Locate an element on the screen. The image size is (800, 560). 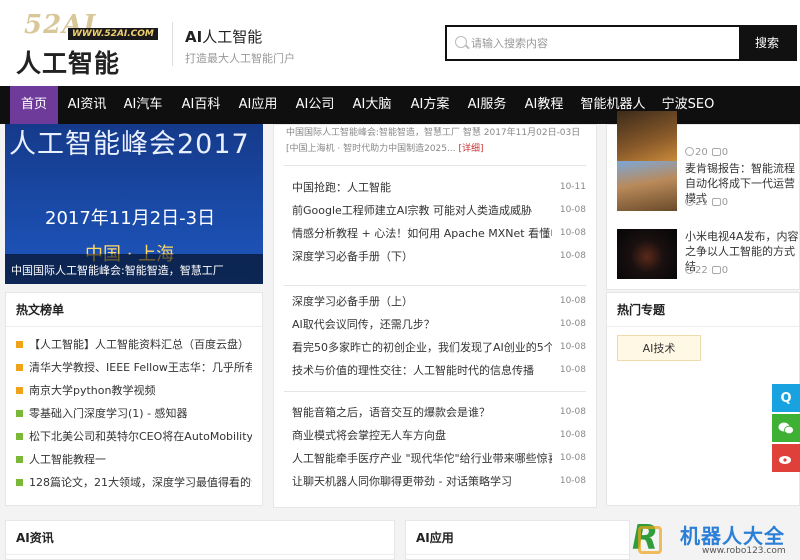
hot-article-item: 松下北美公司和英特尔CEO将在AutoMobility LA(TM) is located at coordinates (134, 436).